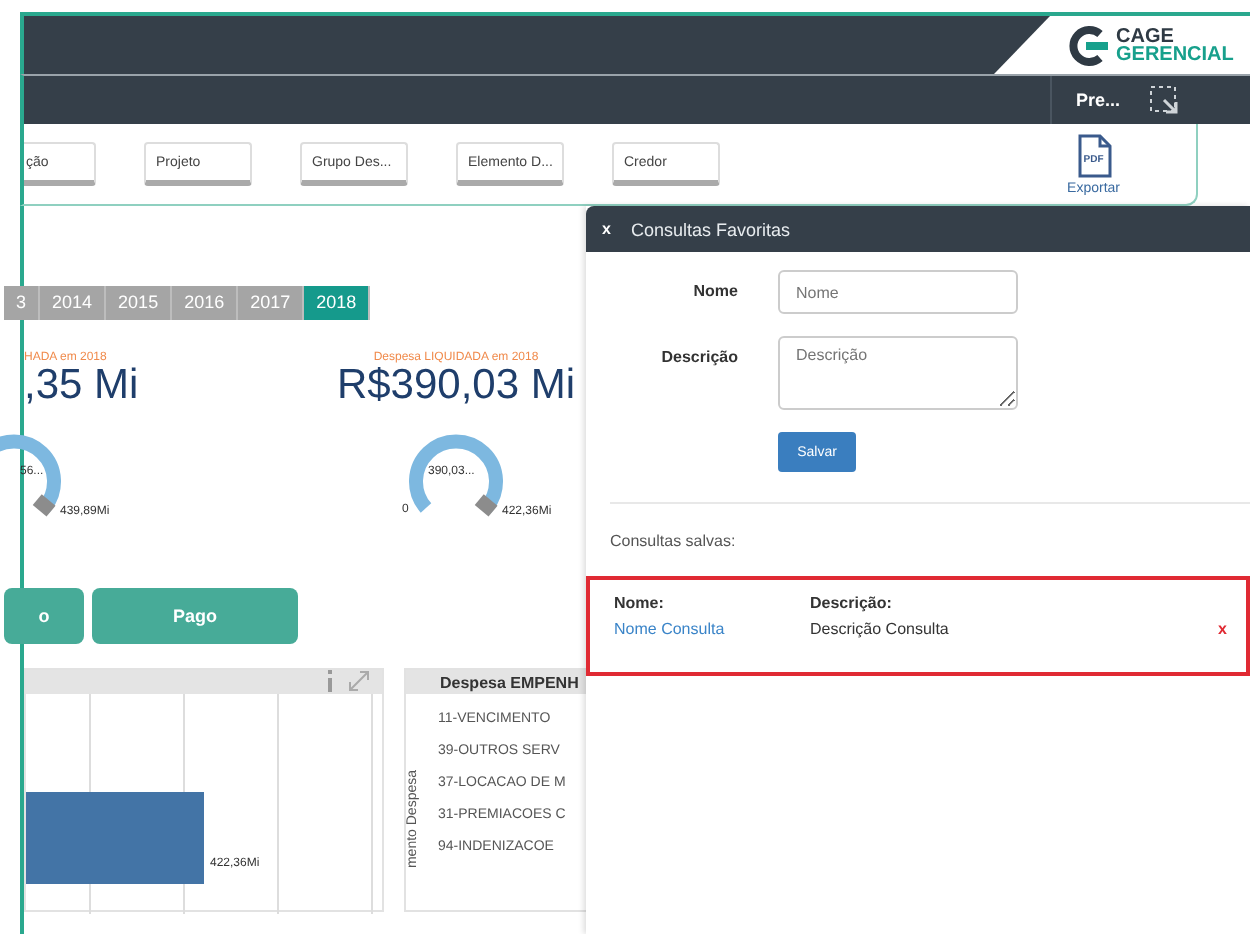 This screenshot has height=934, width=1250. What do you see at coordinates (712, 629) in the screenshot?
I see `query-link: Nome Consulta` at bounding box center [712, 629].